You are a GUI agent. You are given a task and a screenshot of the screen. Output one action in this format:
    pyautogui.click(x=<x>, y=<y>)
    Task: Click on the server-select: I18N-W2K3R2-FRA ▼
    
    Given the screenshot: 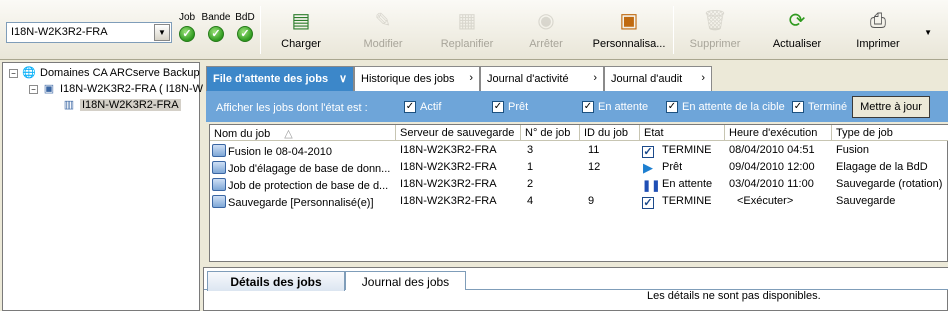 What is the action you would take?
    pyautogui.click(x=89, y=32)
    